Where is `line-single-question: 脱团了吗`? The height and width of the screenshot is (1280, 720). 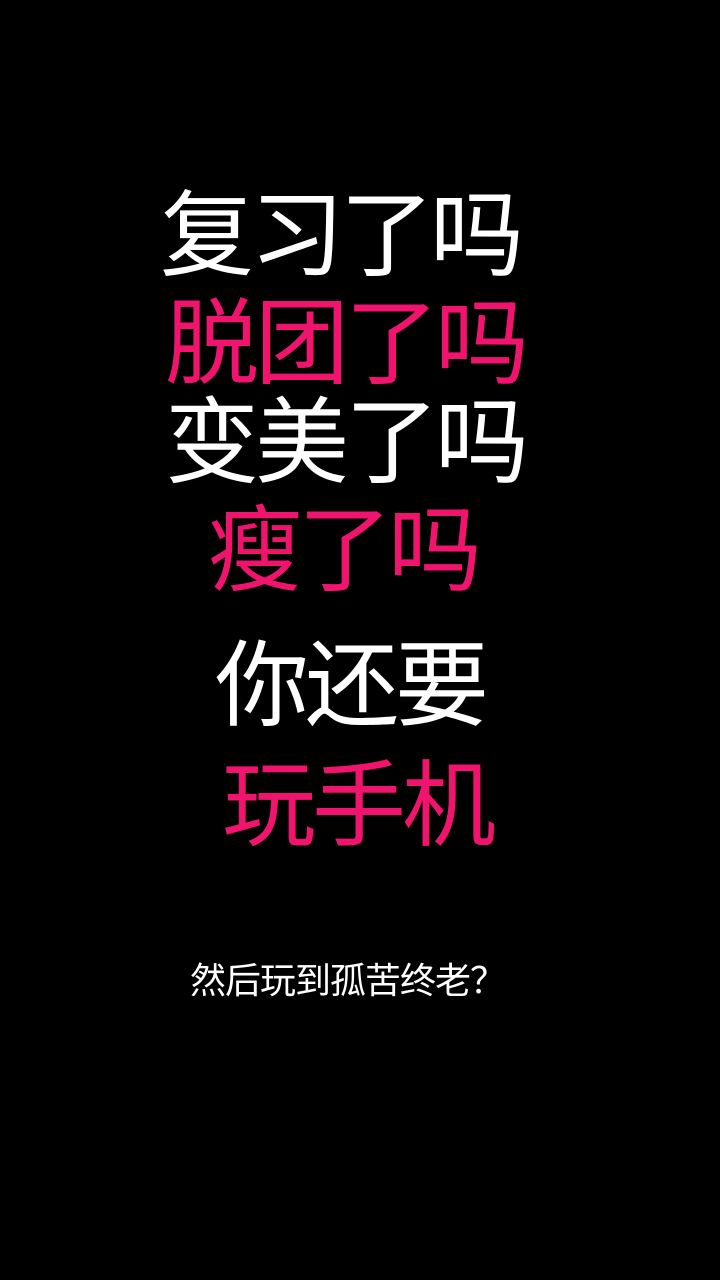
line-single-question: 脱团了吗 is located at coordinates (347, 344).